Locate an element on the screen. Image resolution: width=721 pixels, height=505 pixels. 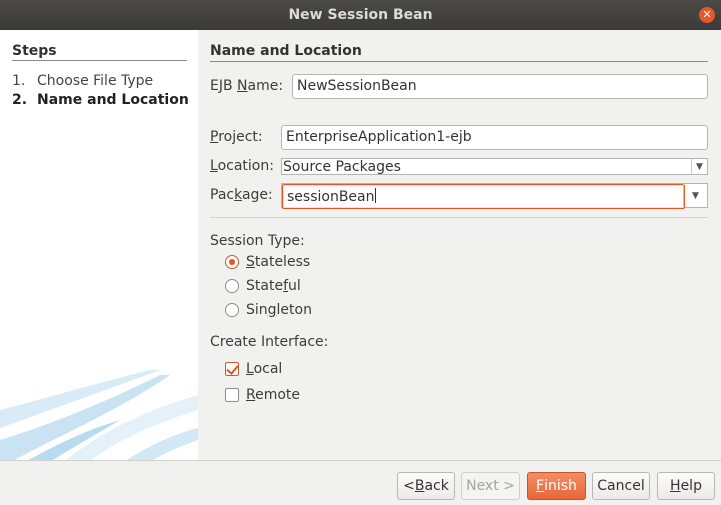
label-text: elp is located at coordinates (691, 486).